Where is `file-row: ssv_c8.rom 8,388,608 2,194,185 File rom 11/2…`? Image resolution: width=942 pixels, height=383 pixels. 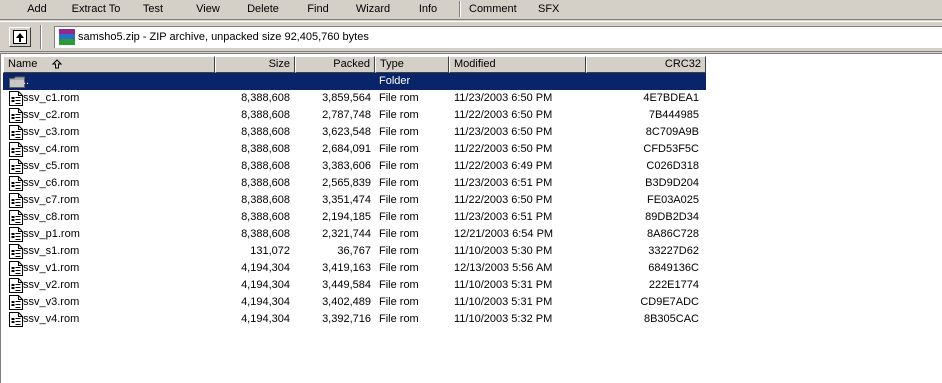
file-row: ssv_c8.rom 8,388,608 2,194,185 File rom 11/2… is located at coordinates (354, 217).